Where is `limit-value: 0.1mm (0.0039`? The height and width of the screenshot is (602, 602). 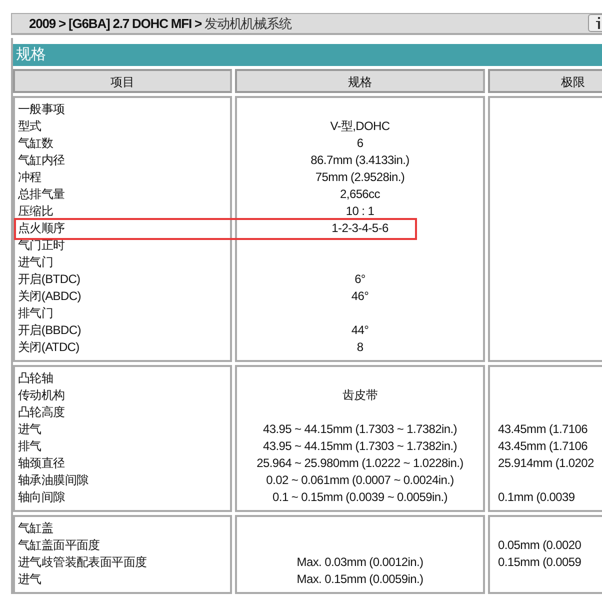
limit-value: 0.1mm (0.0039 is located at coordinates (536, 497).